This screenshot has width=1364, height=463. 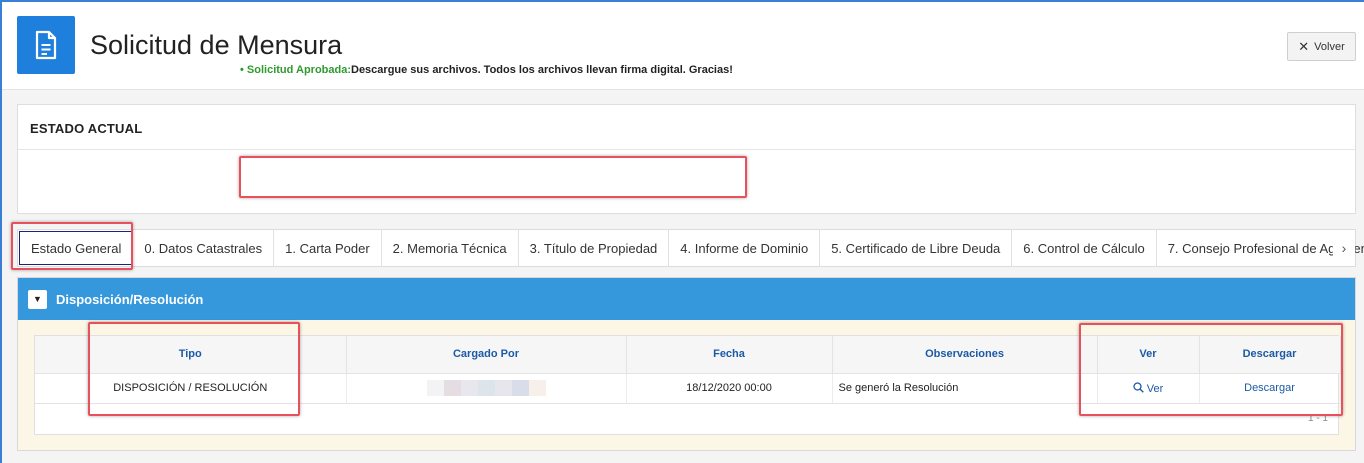 What do you see at coordinates (729, 355) in the screenshot?
I see `column-header-fecha: Fecha` at bounding box center [729, 355].